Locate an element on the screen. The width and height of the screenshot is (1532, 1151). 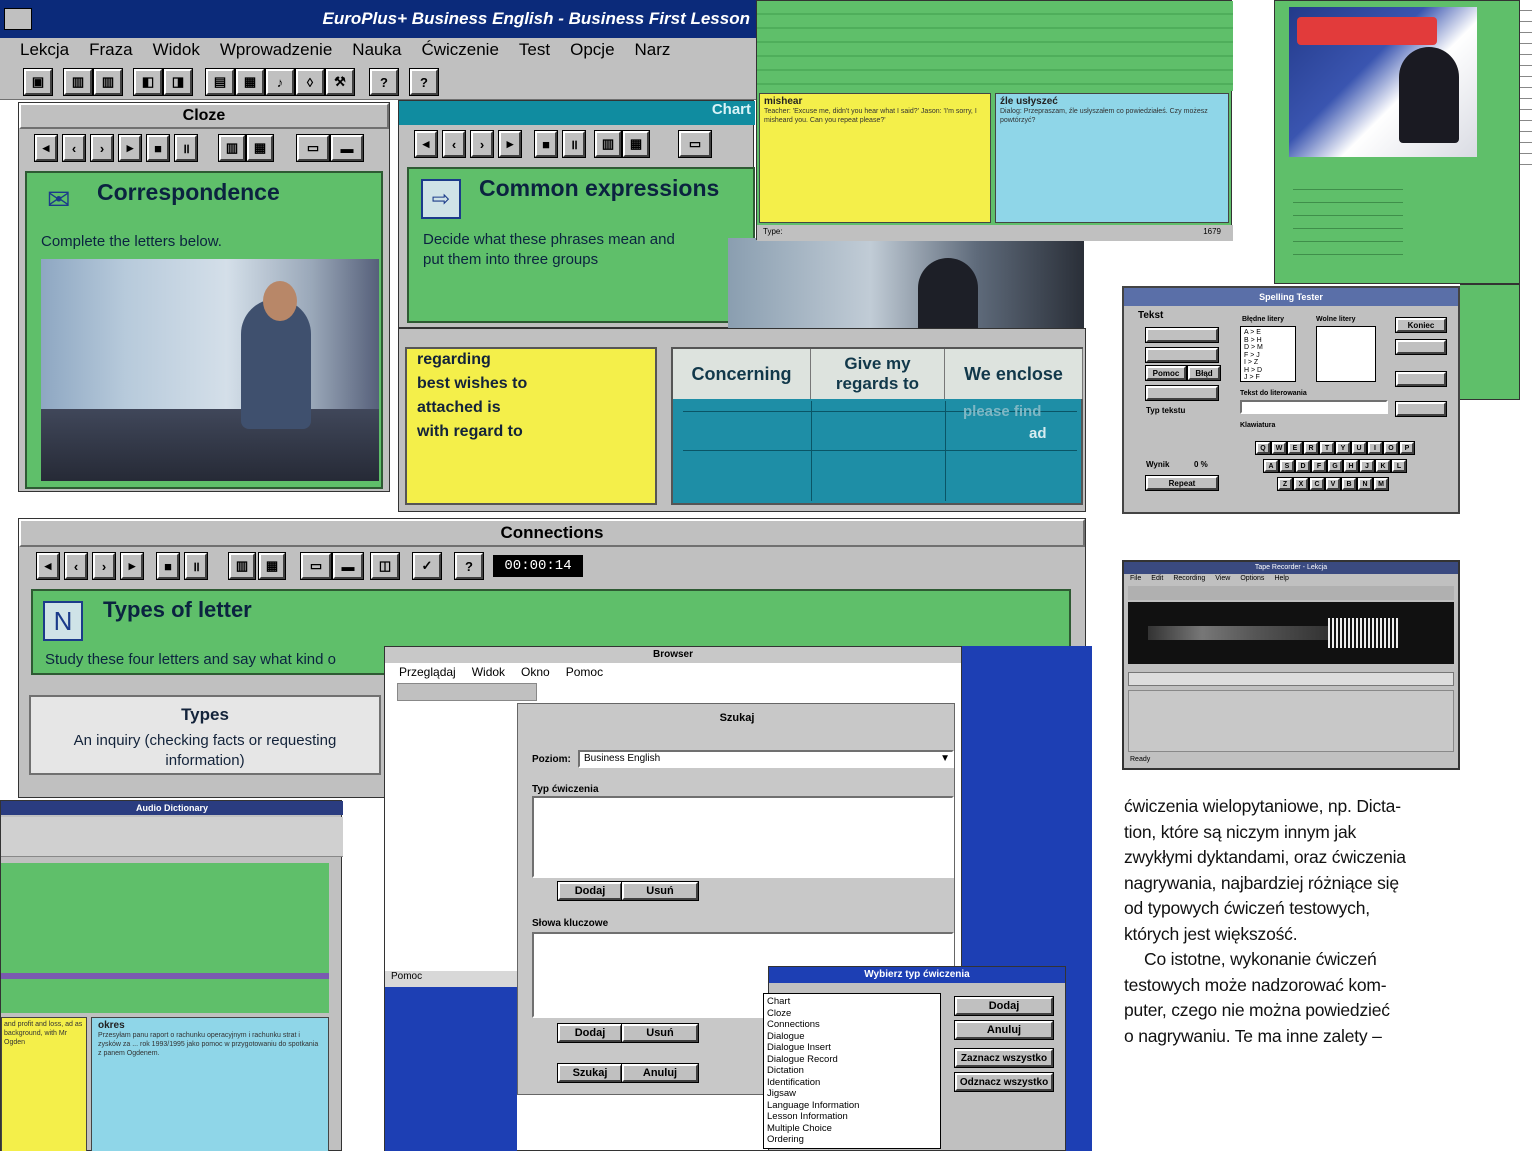
key: S is located at coordinates (1287, 466).